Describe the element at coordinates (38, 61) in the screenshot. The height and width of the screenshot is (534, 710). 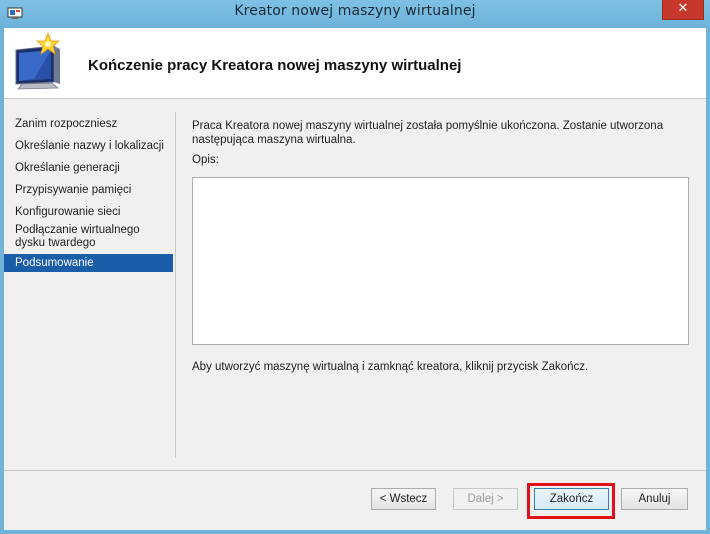
I see `computer-wizard-icon` at that location.